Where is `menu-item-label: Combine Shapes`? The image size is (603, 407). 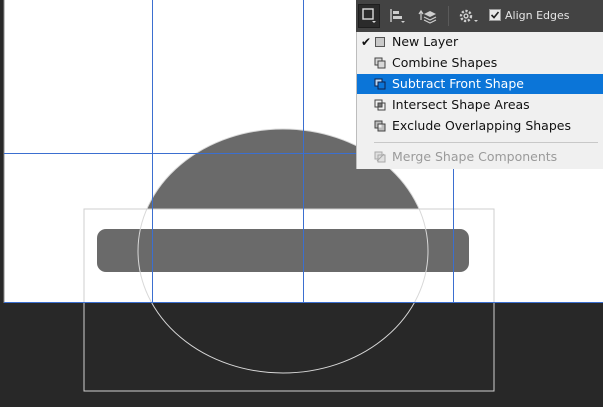
menu-item-label: Combine Shapes is located at coordinates (445, 62).